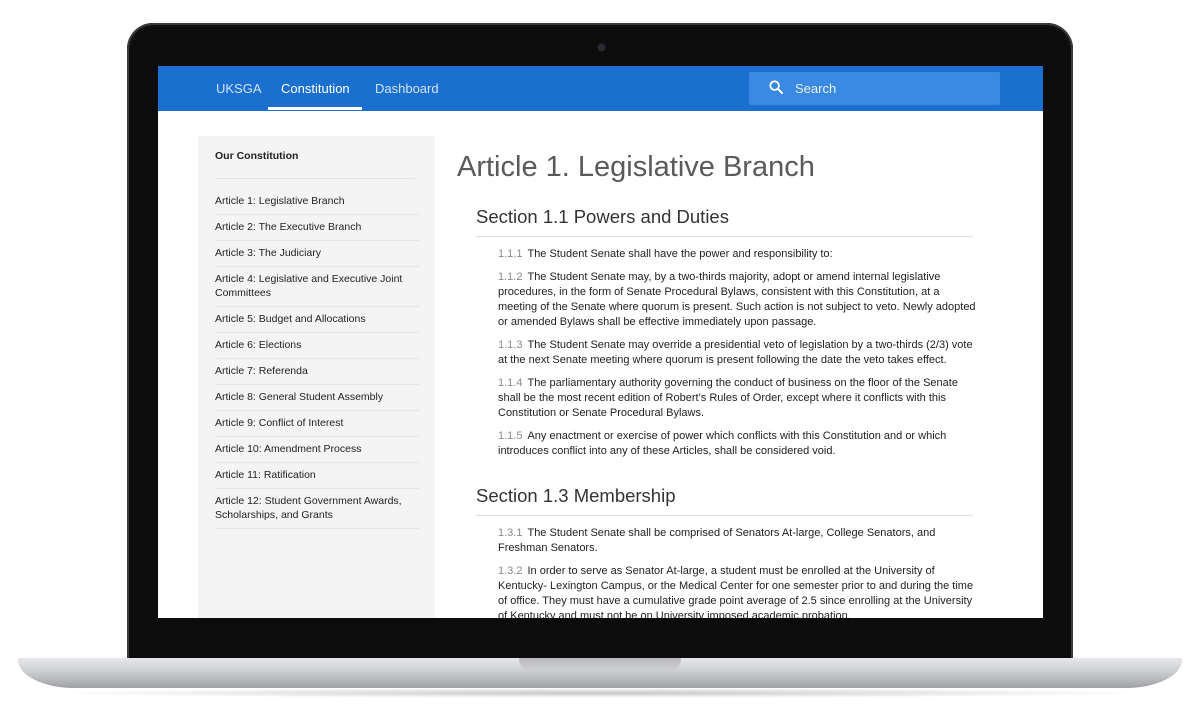  What do you see at coordinates (600, 88) in the screenshot?
I see `top-navbar: UKSGA Constitution Dashboard` at bounding box center [600, 88].